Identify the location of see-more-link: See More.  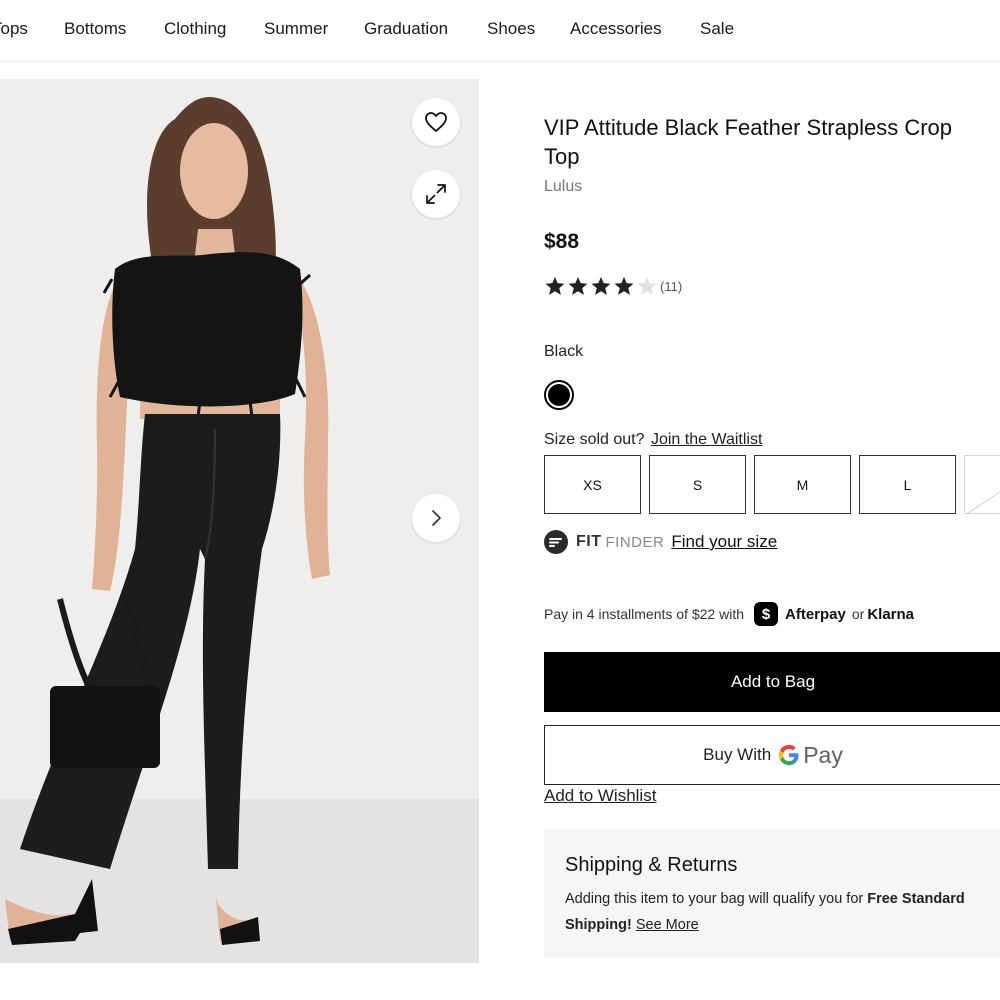
(667, 925).